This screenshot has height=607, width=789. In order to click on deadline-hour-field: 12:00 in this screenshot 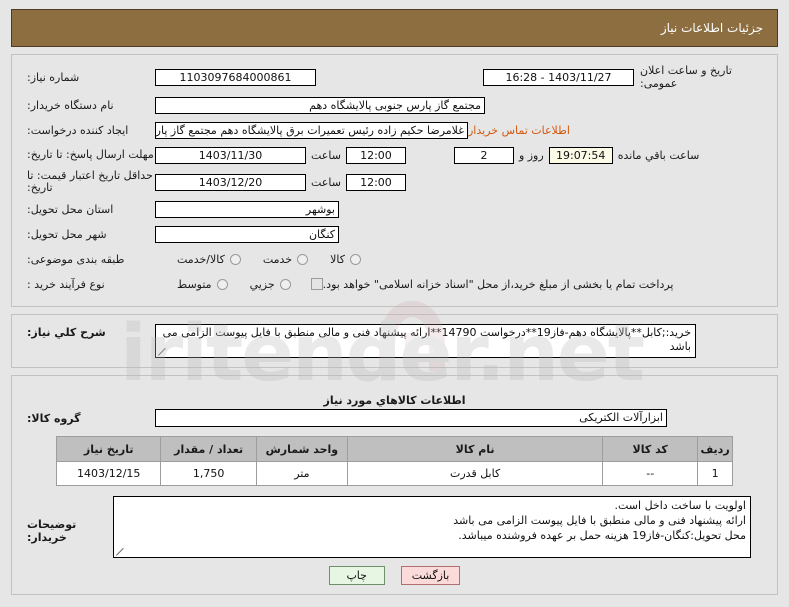, I will do `click(375, 155)`.